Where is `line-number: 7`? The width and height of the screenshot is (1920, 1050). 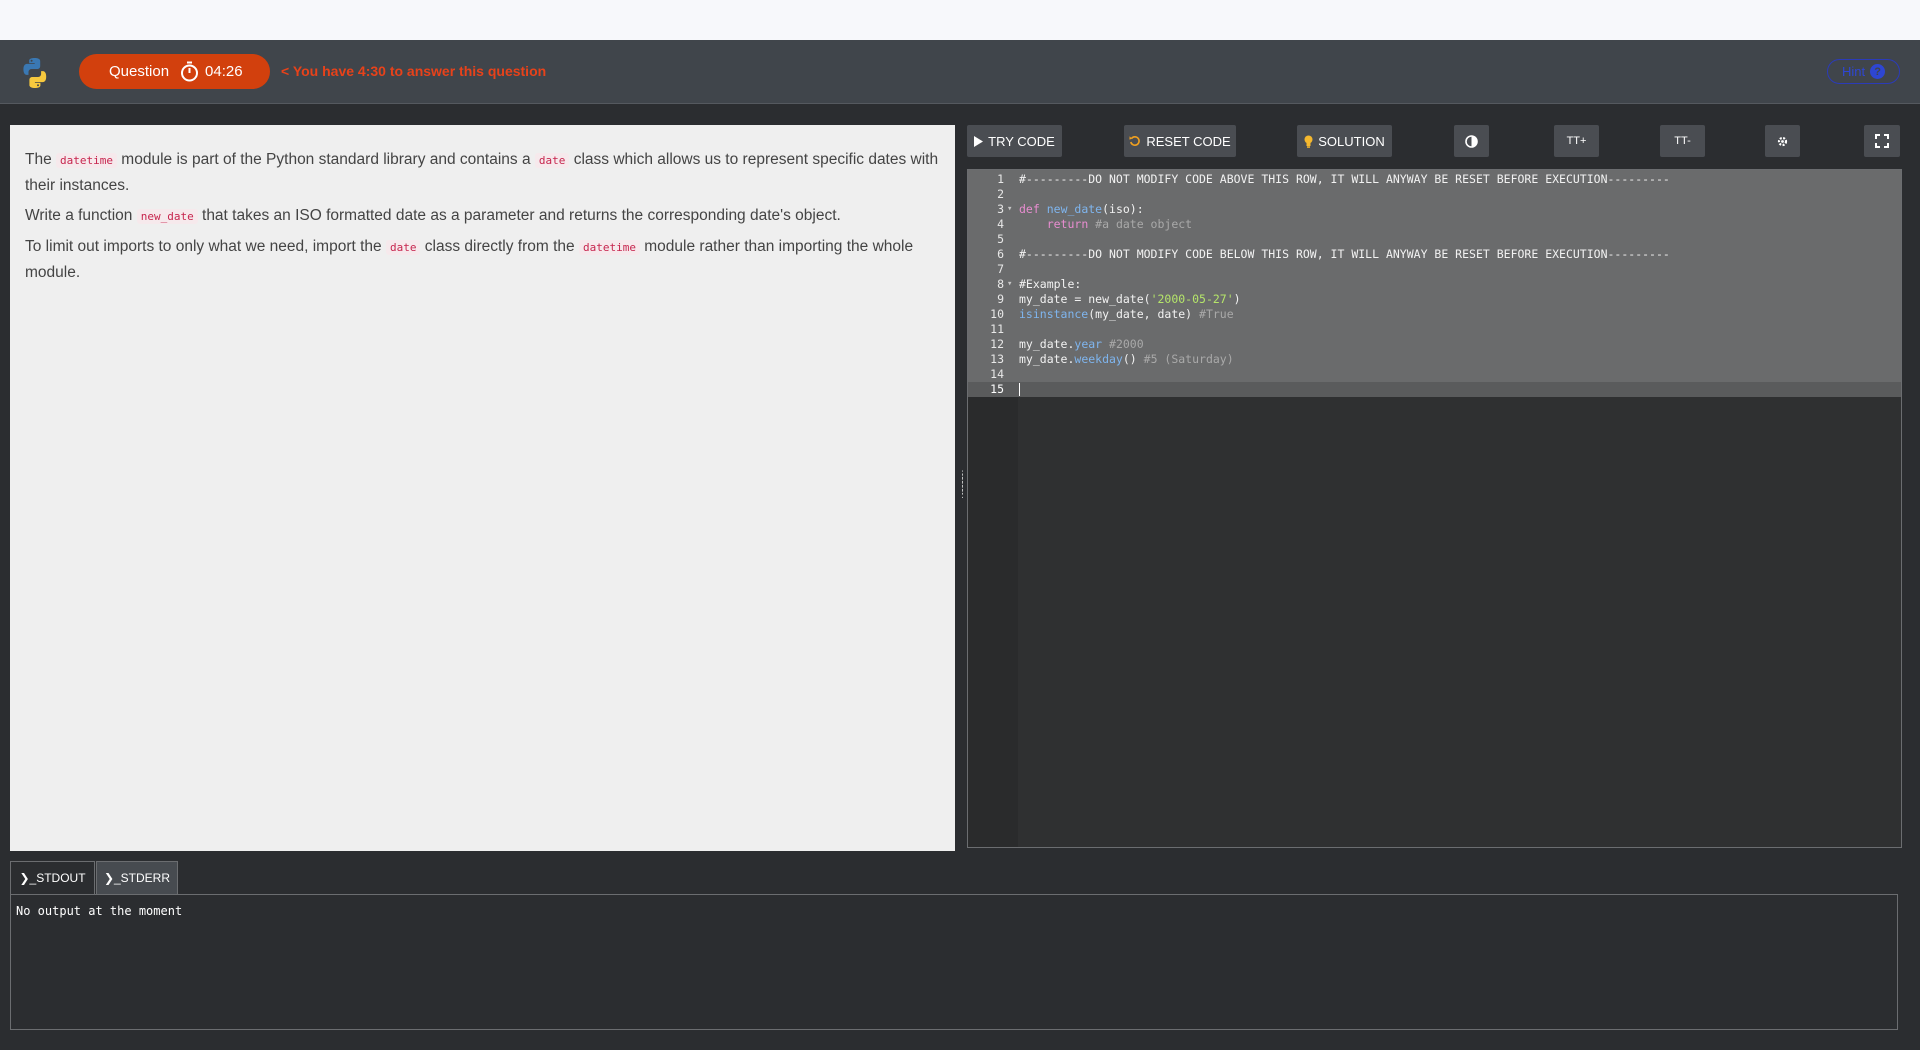 line-number: 7 is located at coordinates (1000, 269).